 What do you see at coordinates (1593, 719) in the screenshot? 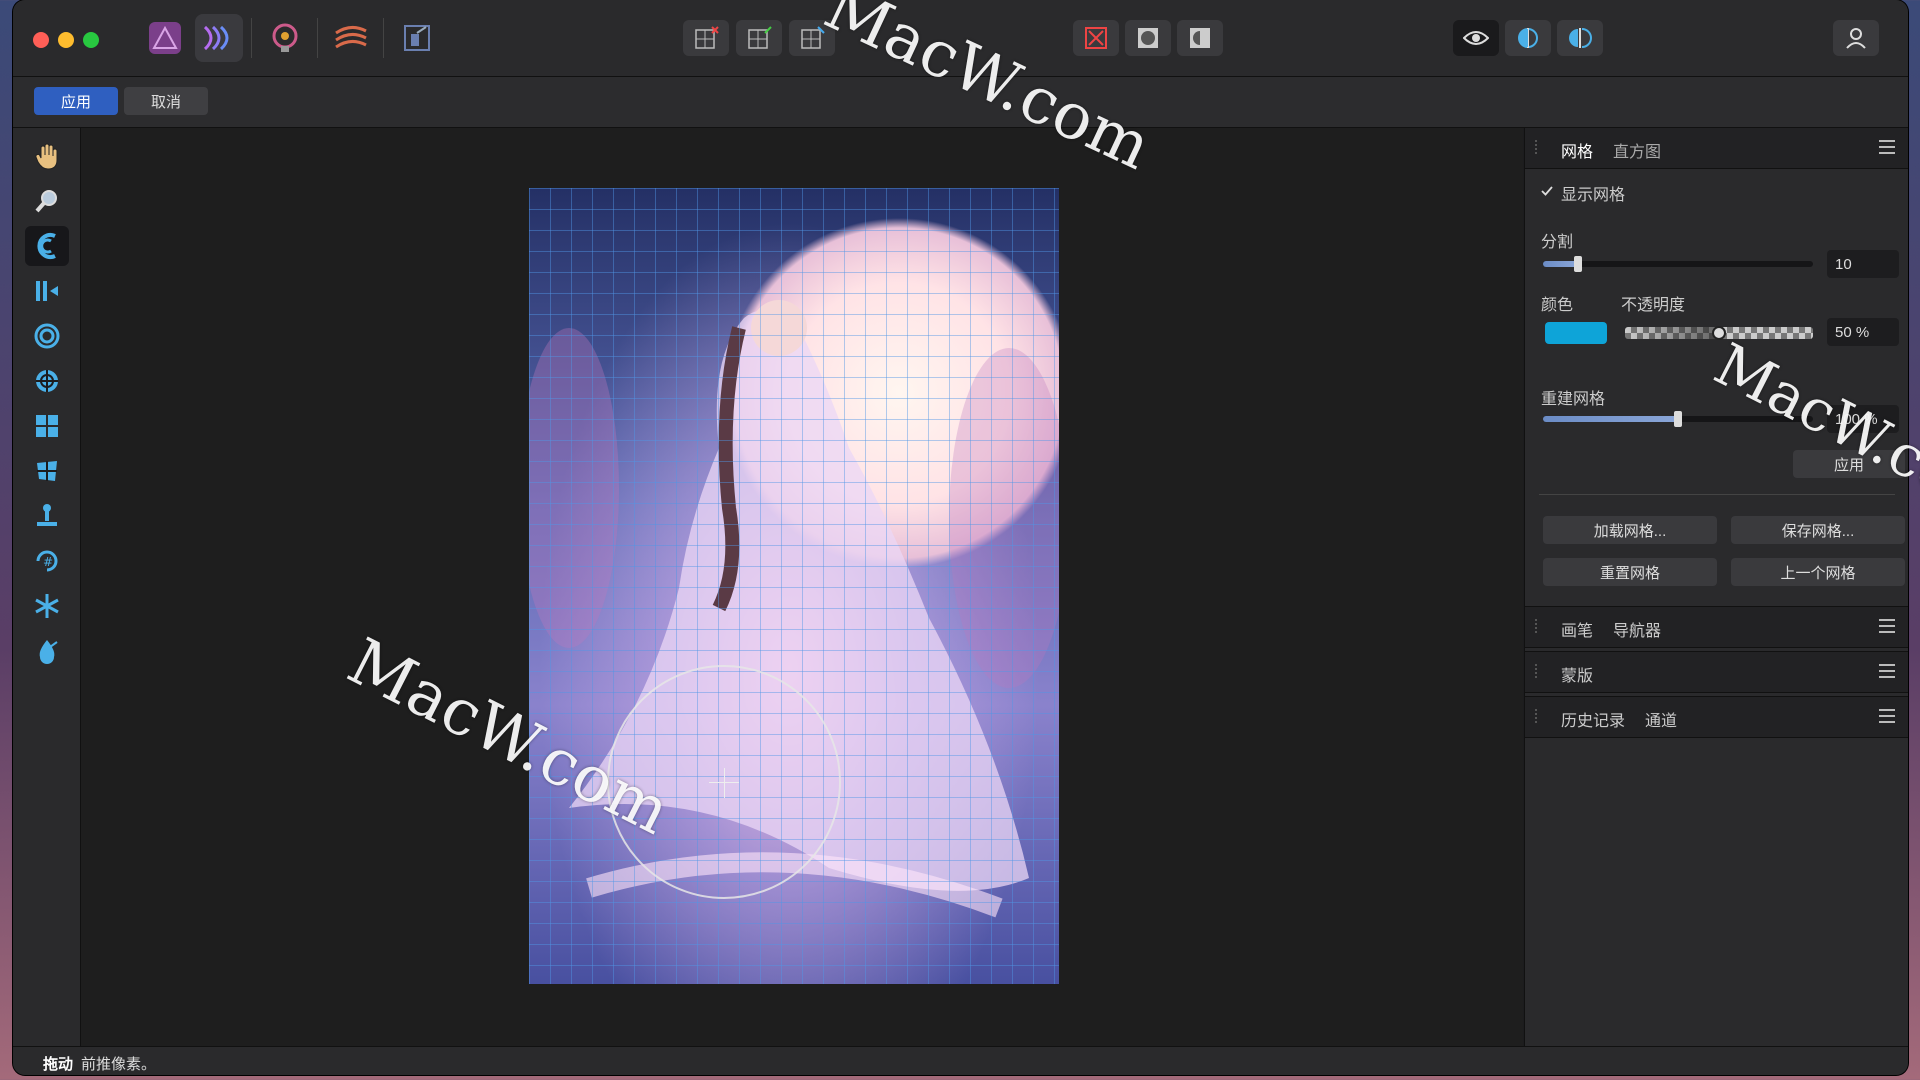
I see `tab-history: 历史记录` at bounding box center [1593, 719].